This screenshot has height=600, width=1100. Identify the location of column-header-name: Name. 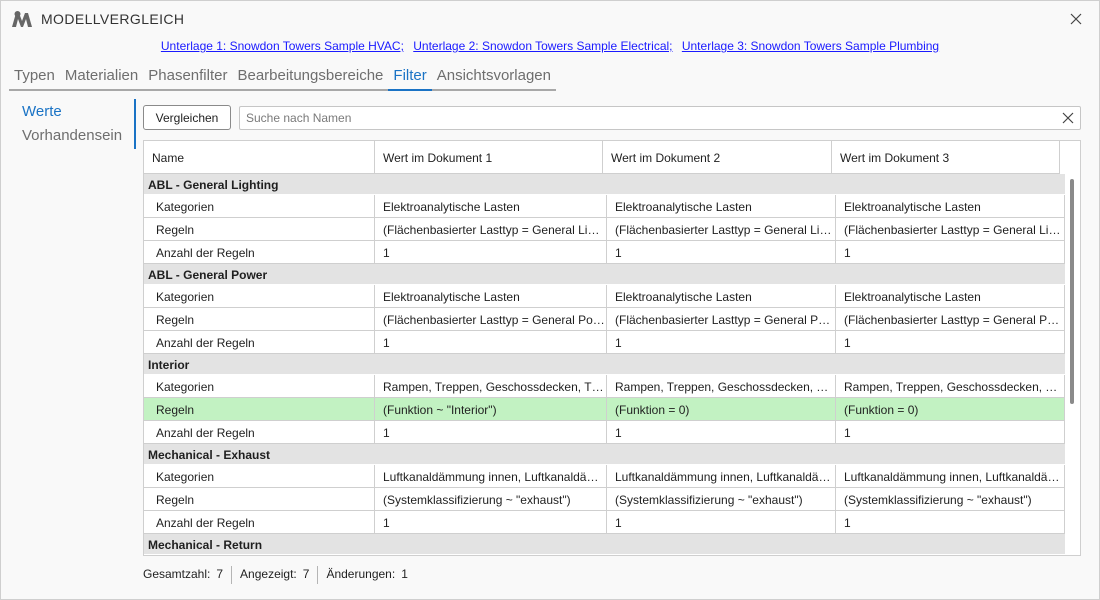
(259, 157).